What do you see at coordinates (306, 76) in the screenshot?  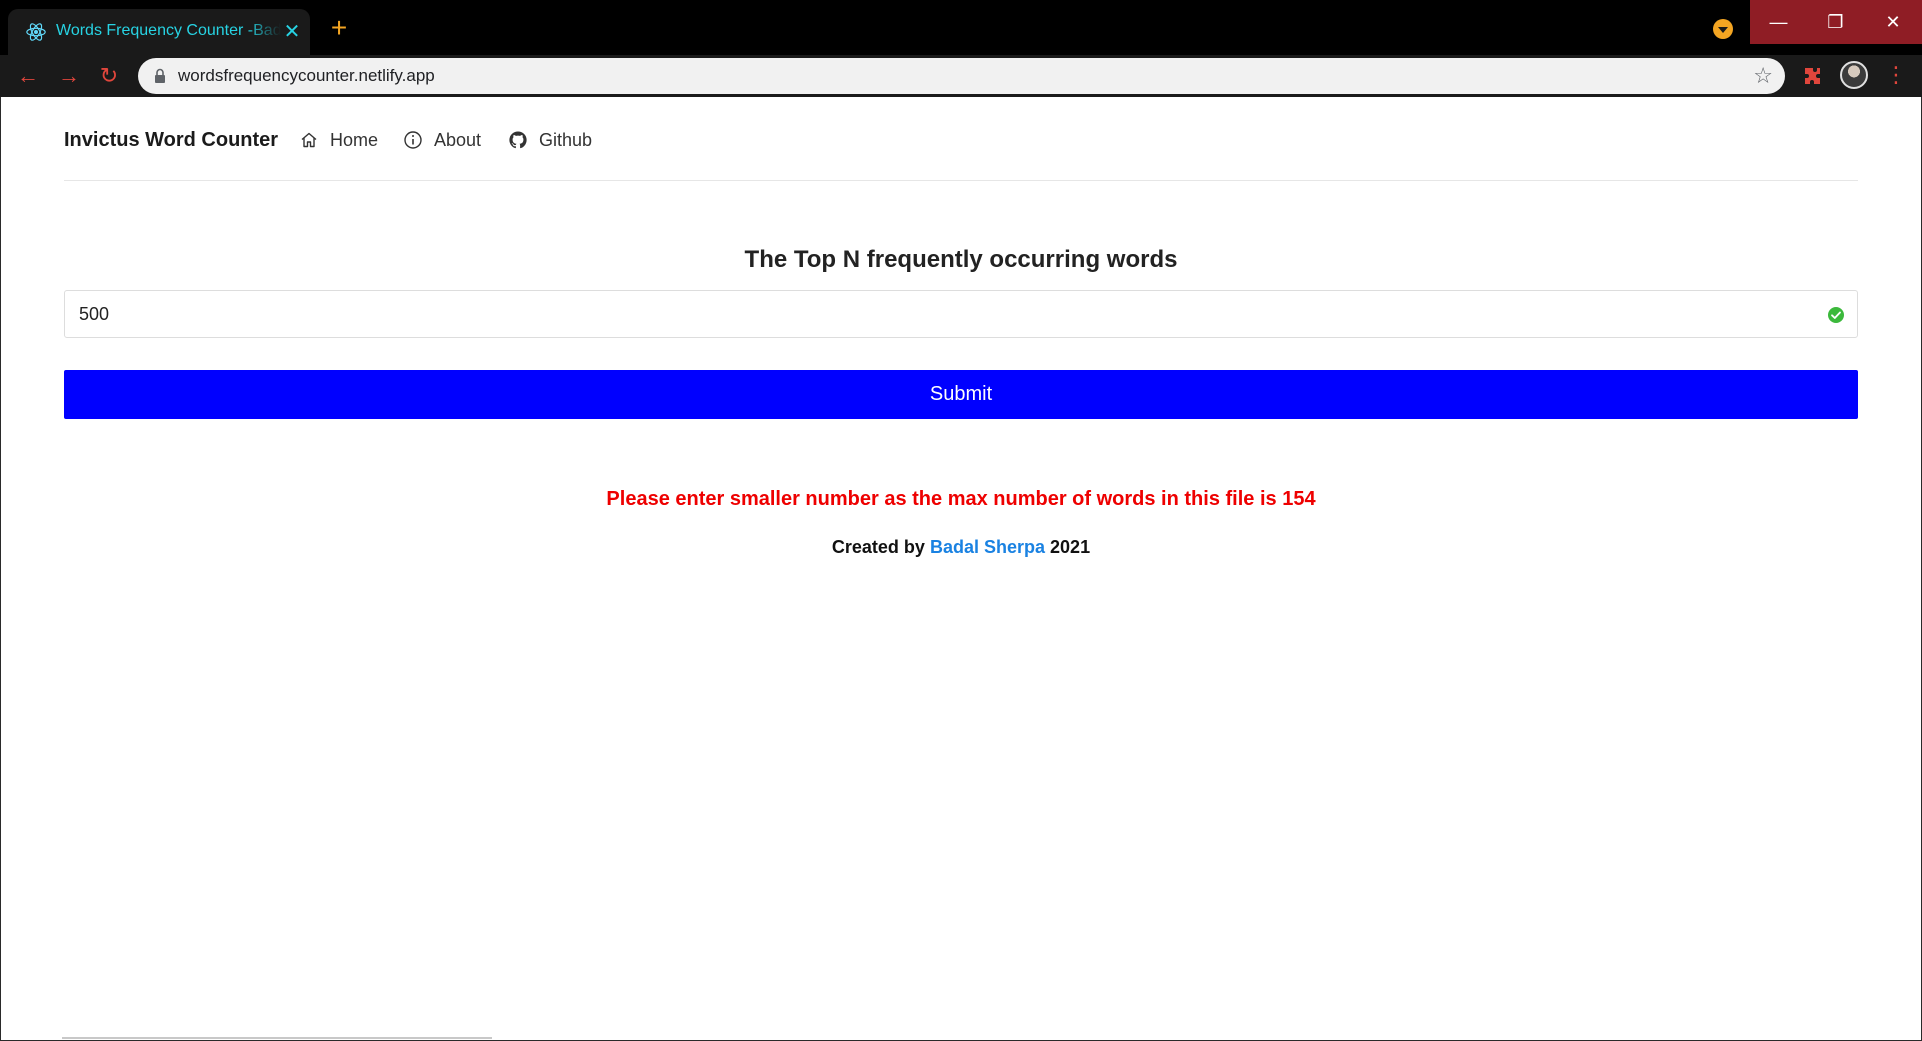 I see `url-text: wordsfrequencycounter.netlify.app` at bounding box center [306, 76].